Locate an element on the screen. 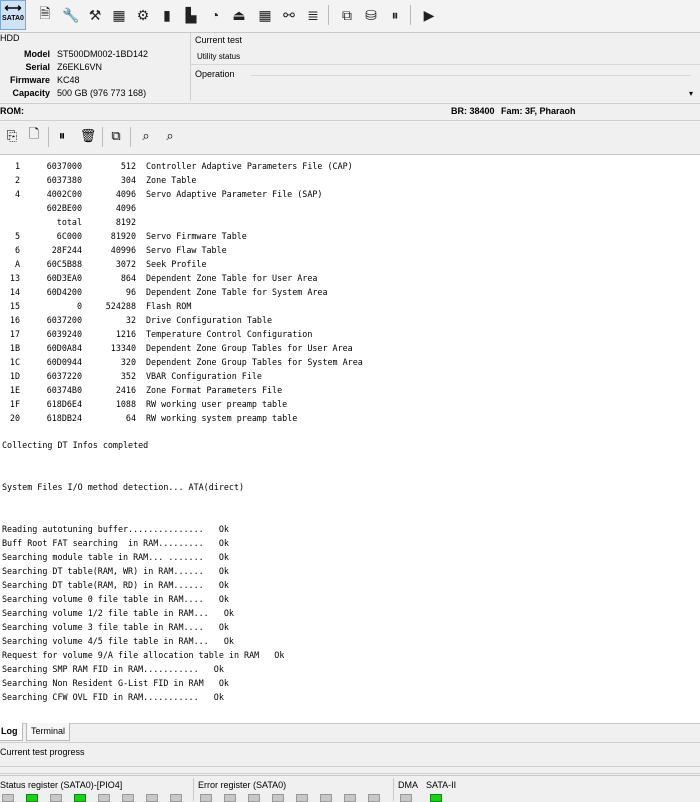  chip-icon: ▦ is located at coordinates (119, 15).